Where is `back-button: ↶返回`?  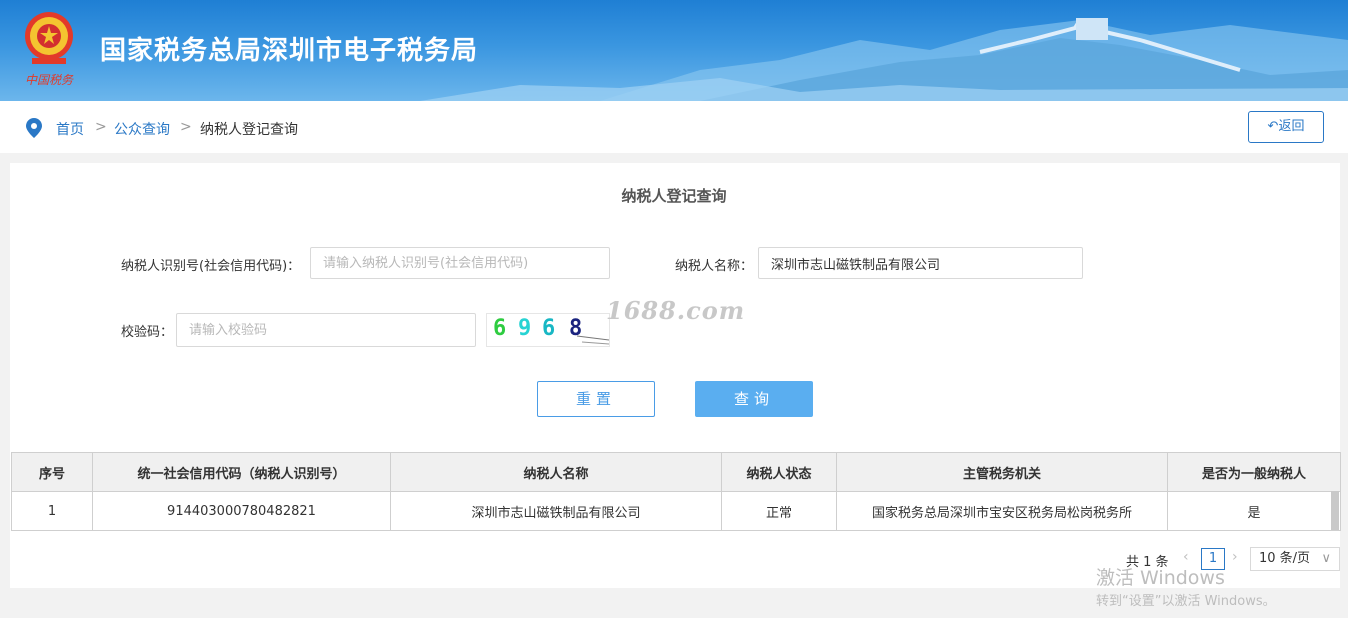
back-button: ↶返回 is located at coordinates (1286, 127).